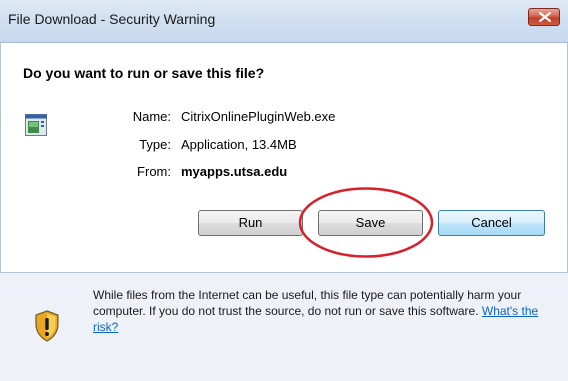 This screenshot has height=381, width=568. Describe the element at coordinates (154, 171) in the screenshot. I see `from-label: From:` at that location.